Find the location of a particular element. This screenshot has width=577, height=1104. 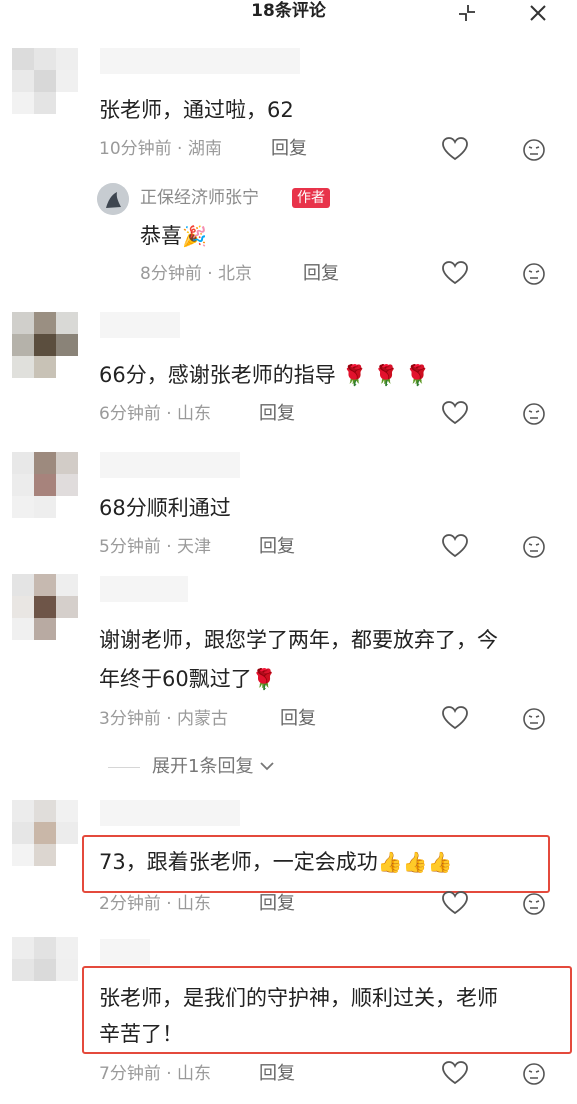

comment-meta: 5分钟前 · 天津 is located at coordinates (155, 547).